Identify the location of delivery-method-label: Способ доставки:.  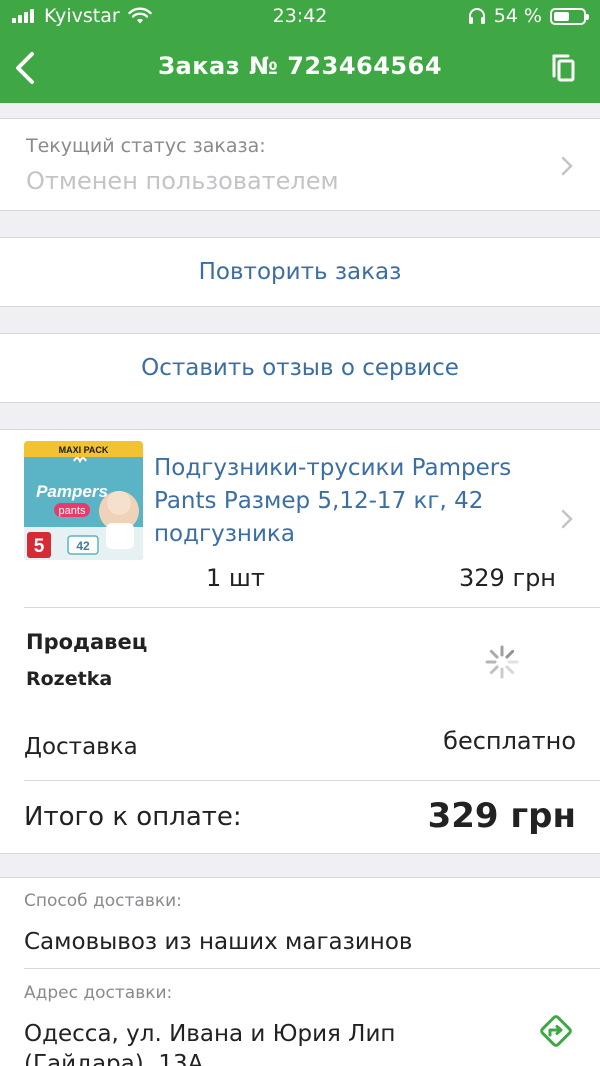
(103, 901).